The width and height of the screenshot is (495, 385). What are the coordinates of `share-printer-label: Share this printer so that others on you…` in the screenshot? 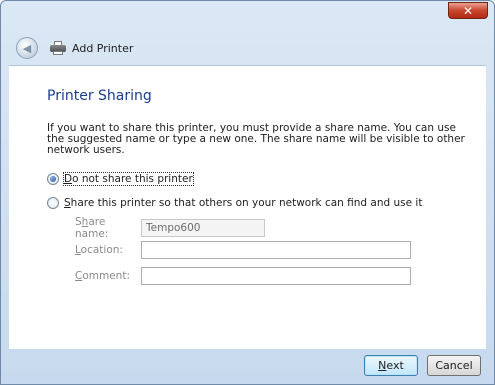 It's located at (243, 203).